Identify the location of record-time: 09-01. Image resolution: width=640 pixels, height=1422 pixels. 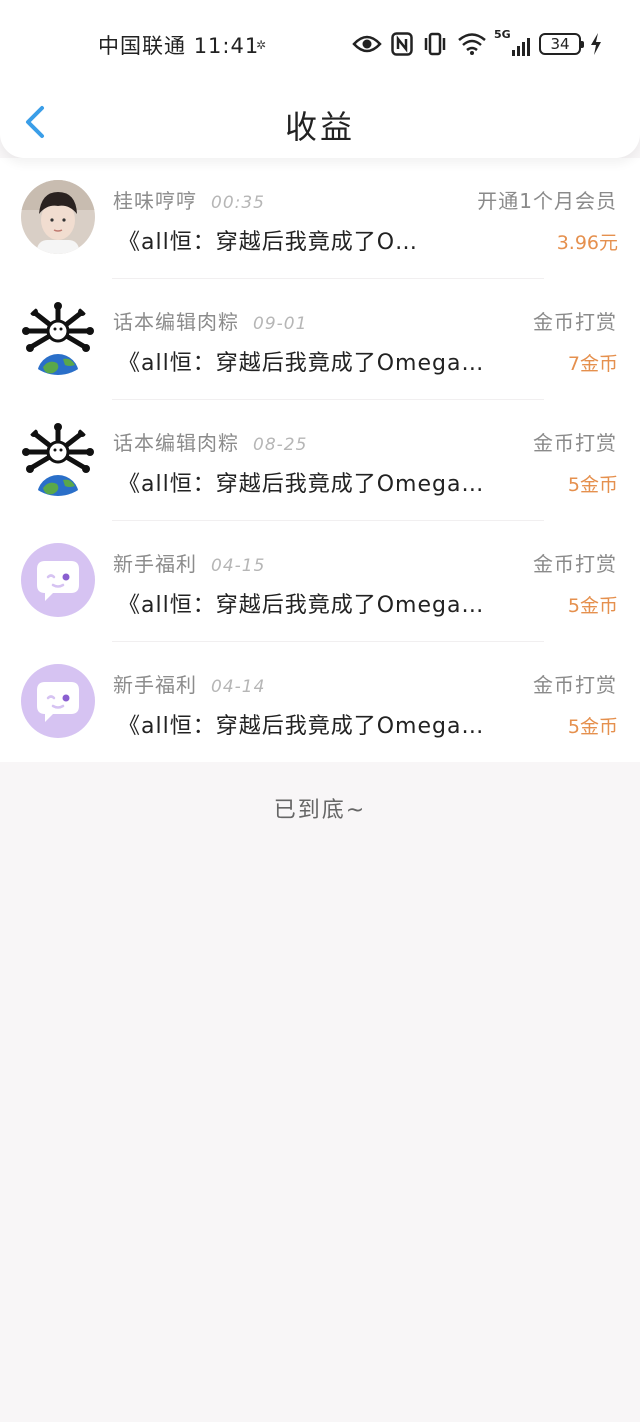
(280, 324).